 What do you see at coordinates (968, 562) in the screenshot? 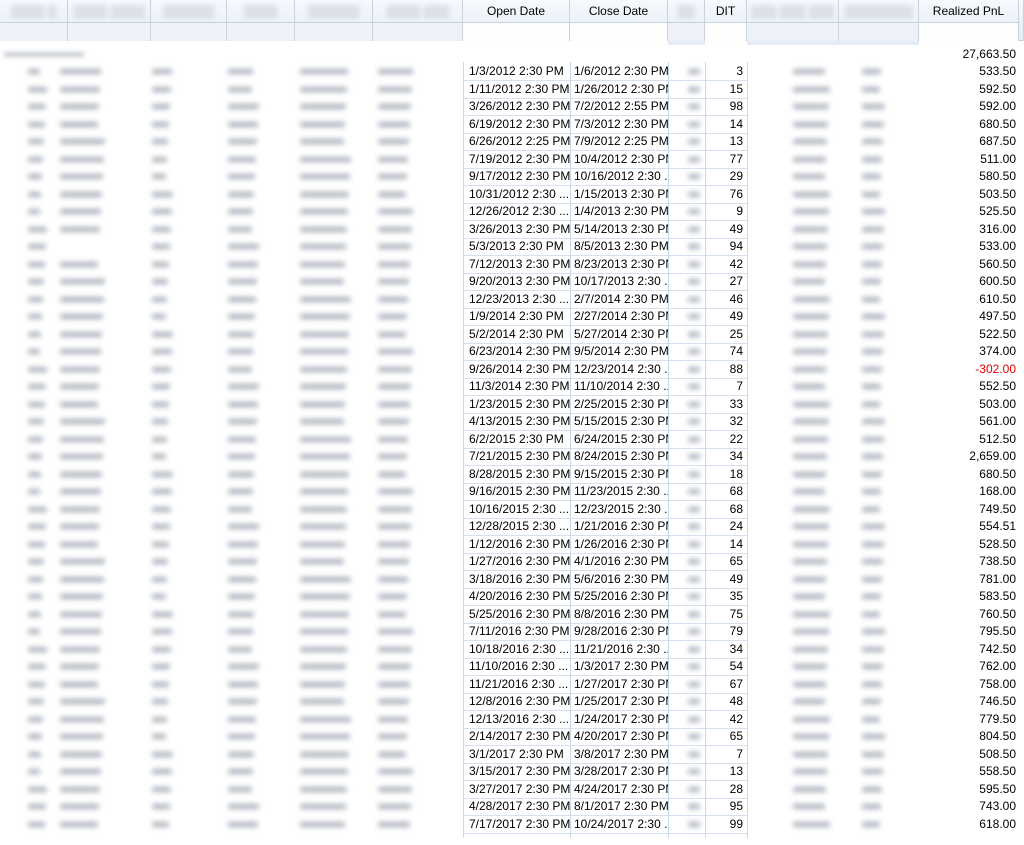
I see `realized-pnl-cell: 738.50` at bounding box center [968, 562].